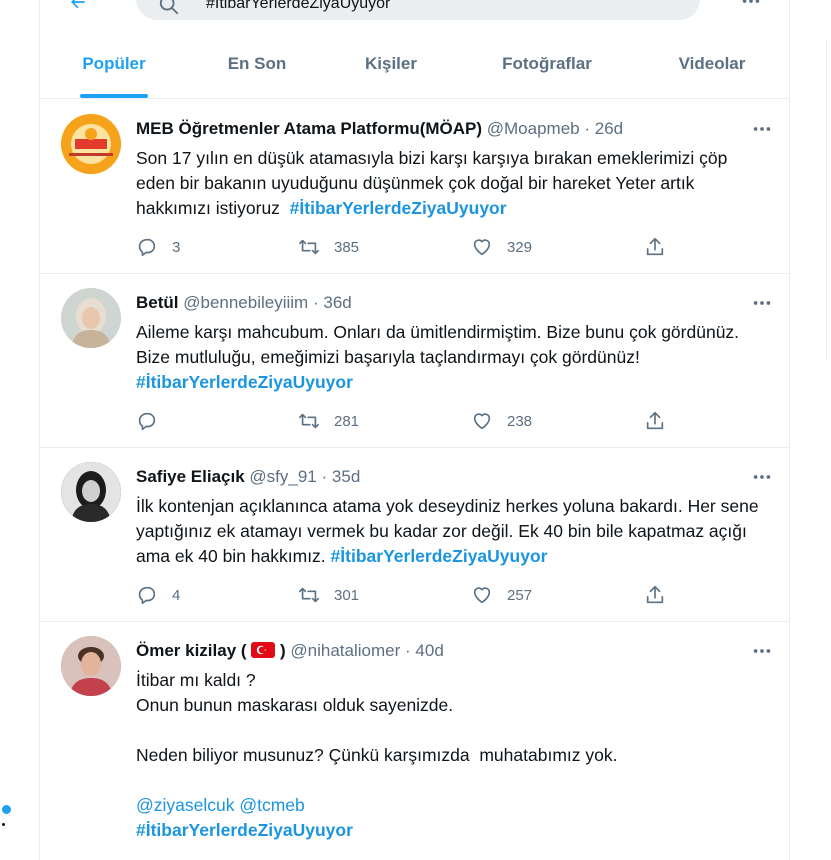 The height and width of the screenshot is (860, 831). What do you see at coordinates (169, 7) in the screenshot?
I see `search-icon` at bounding box center [169, 7].